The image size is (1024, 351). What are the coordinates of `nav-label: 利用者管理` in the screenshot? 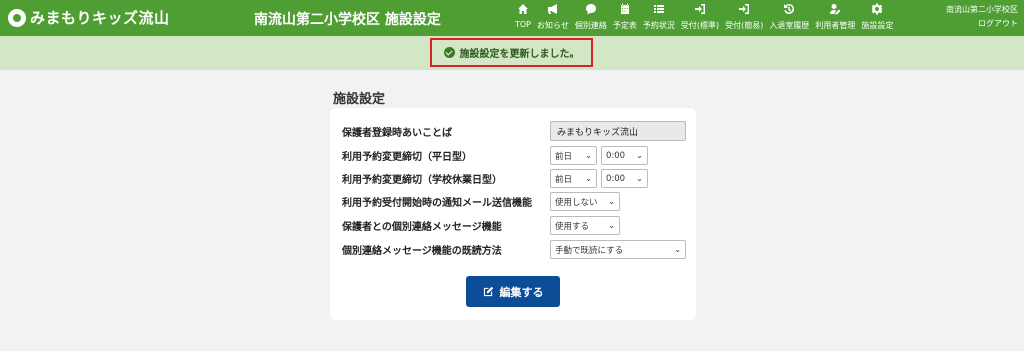 It's located at (835, 25).